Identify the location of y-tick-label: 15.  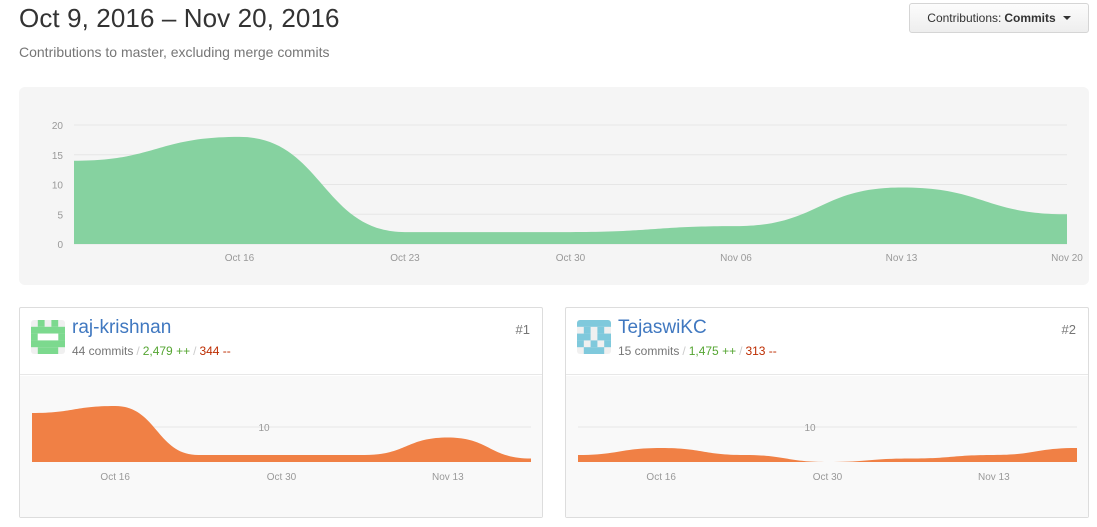
(58, 156).